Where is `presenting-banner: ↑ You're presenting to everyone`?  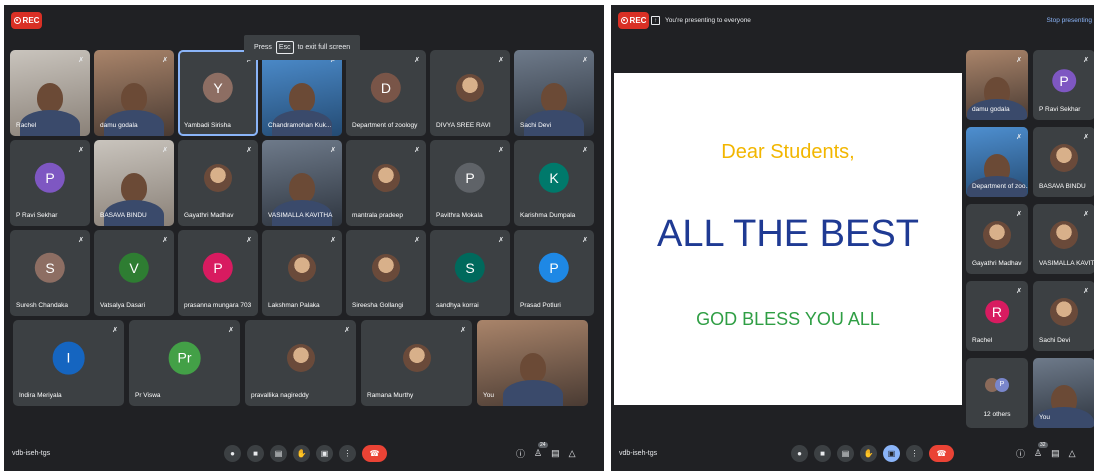 presenting-banner: ↑ You're presenting to everyone is located at coordinates (701, 20).